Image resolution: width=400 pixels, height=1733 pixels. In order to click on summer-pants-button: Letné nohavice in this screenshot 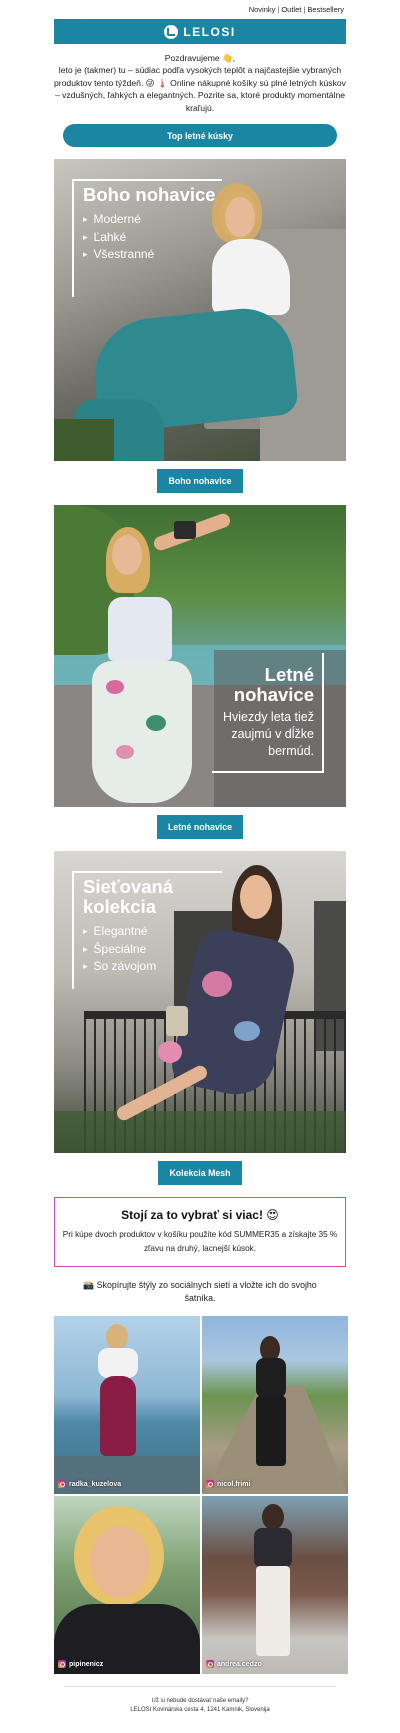, I will do `click(200, 827)`.